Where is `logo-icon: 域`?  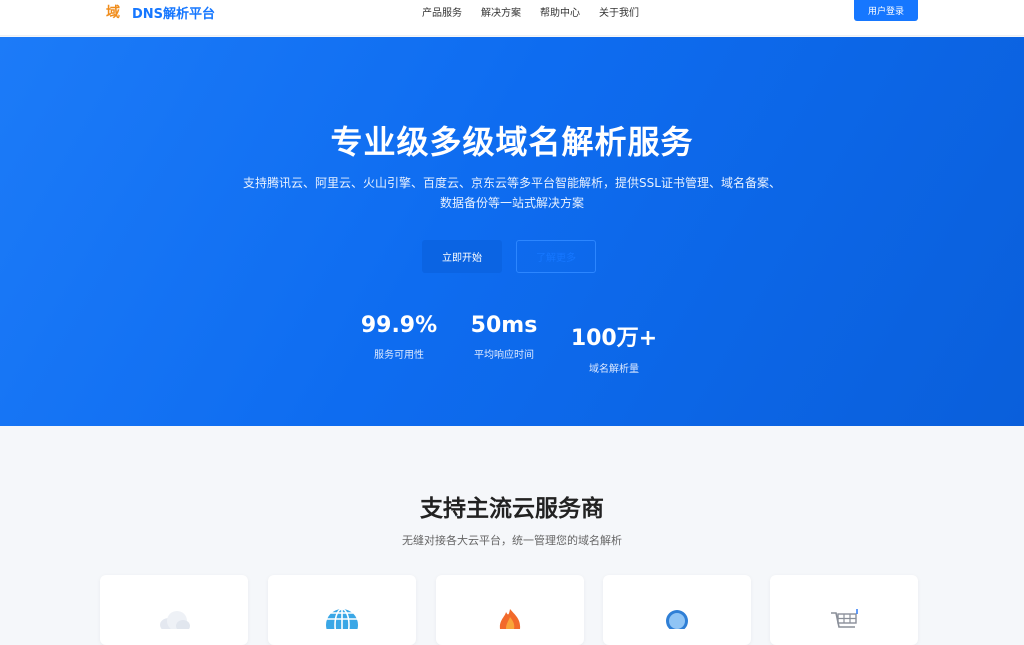
logo-icon: 域 is located at coordinates (113, 13).